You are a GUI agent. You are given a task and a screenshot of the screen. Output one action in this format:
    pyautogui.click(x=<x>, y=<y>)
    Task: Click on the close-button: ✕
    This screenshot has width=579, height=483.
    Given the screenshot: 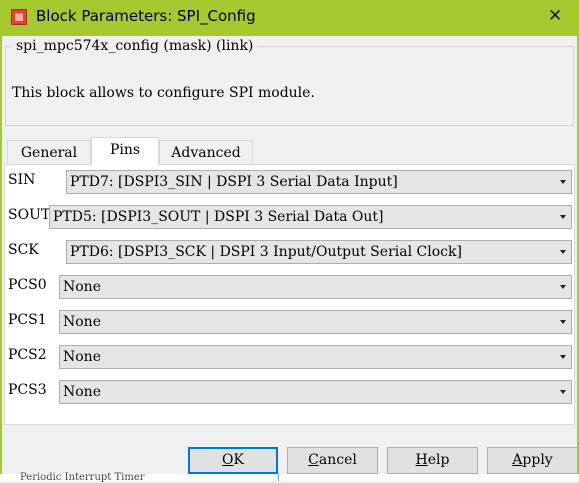 What is the action you would take?
    pyautogui.click(x=555, y=16)
    